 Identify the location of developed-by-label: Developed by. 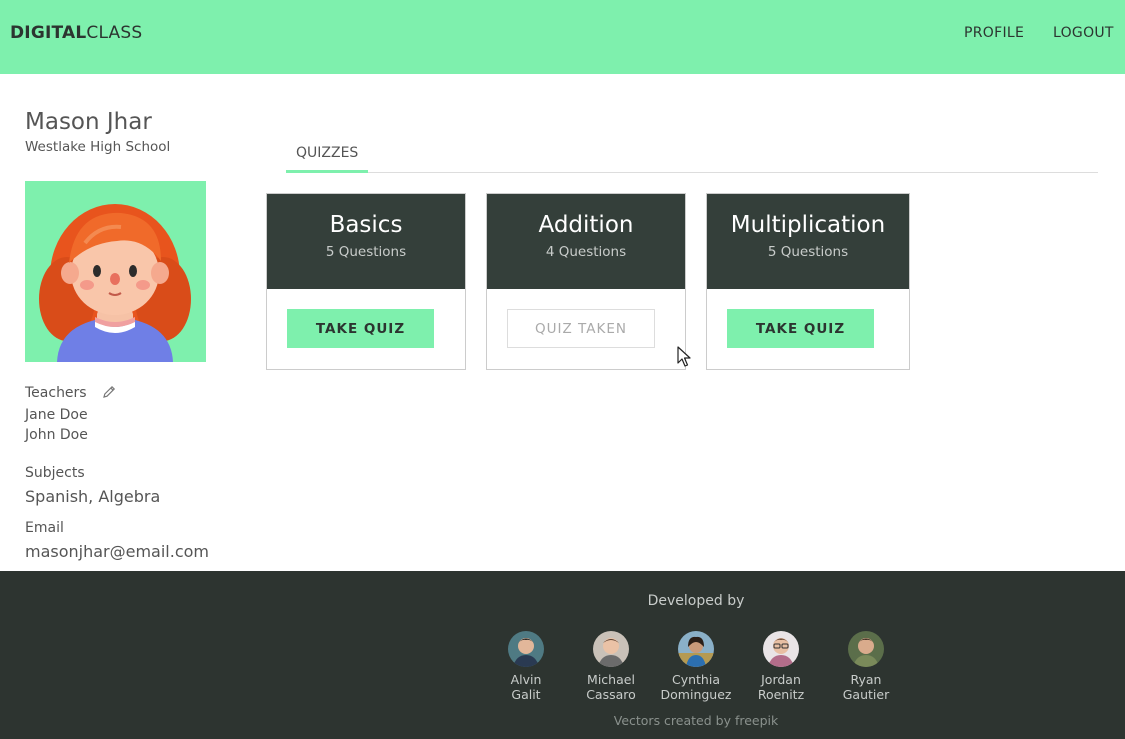
(696, 601).